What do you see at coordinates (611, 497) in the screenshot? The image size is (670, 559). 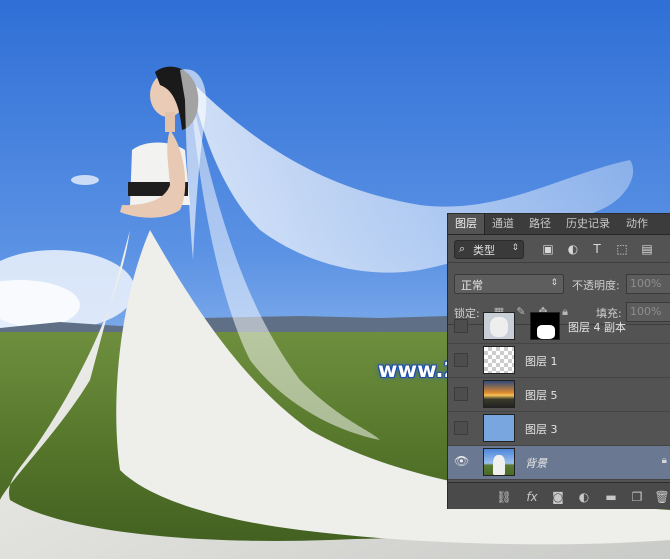 I see `new-group-icon: ▬` at bounding box center [611, 497].